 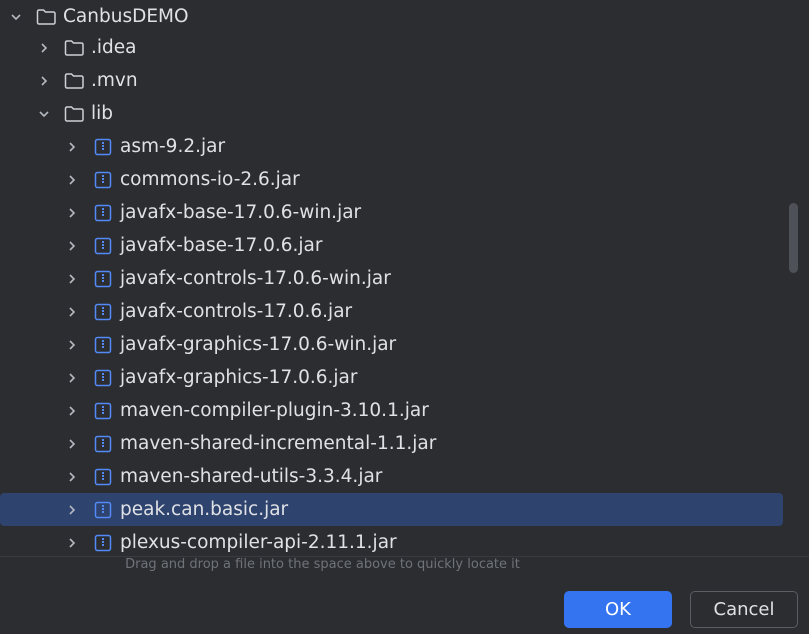 What do you see at coordinates (102, 113) in the screenshot?
I see `tree-item-label: lib` at bounding box center [102, 113].